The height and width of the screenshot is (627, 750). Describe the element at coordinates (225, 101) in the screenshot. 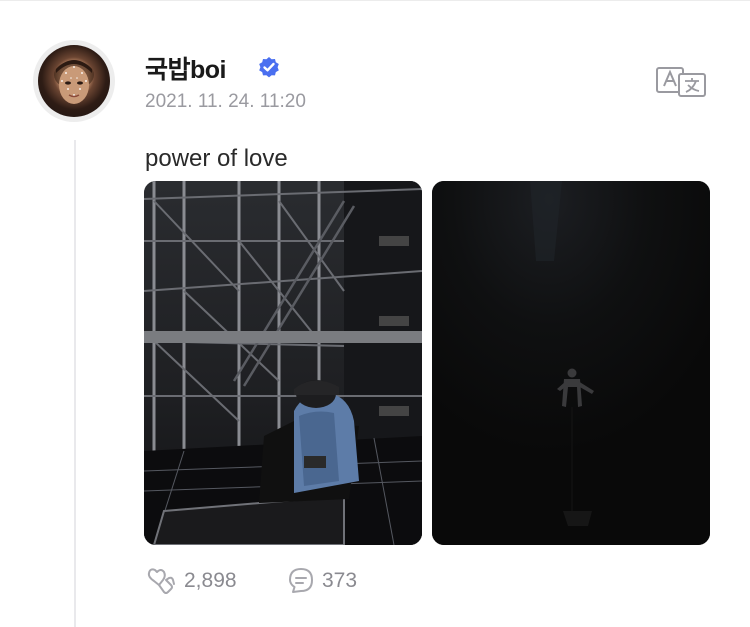

I see `post-timestamp: 2021. 11. 24. 11:20` at that location.